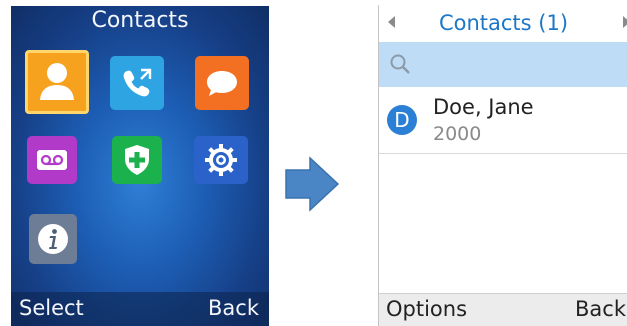  Describe the element at coordinates (53, 239) in the screenshot. I see `info-icon` at that location.